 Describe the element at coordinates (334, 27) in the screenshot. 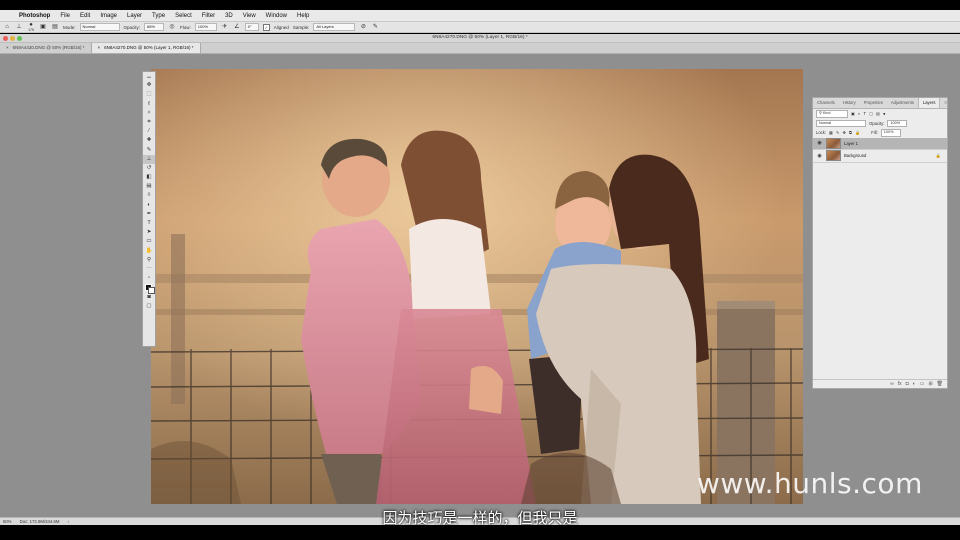

I see `sample-select: All Layers` at that location.